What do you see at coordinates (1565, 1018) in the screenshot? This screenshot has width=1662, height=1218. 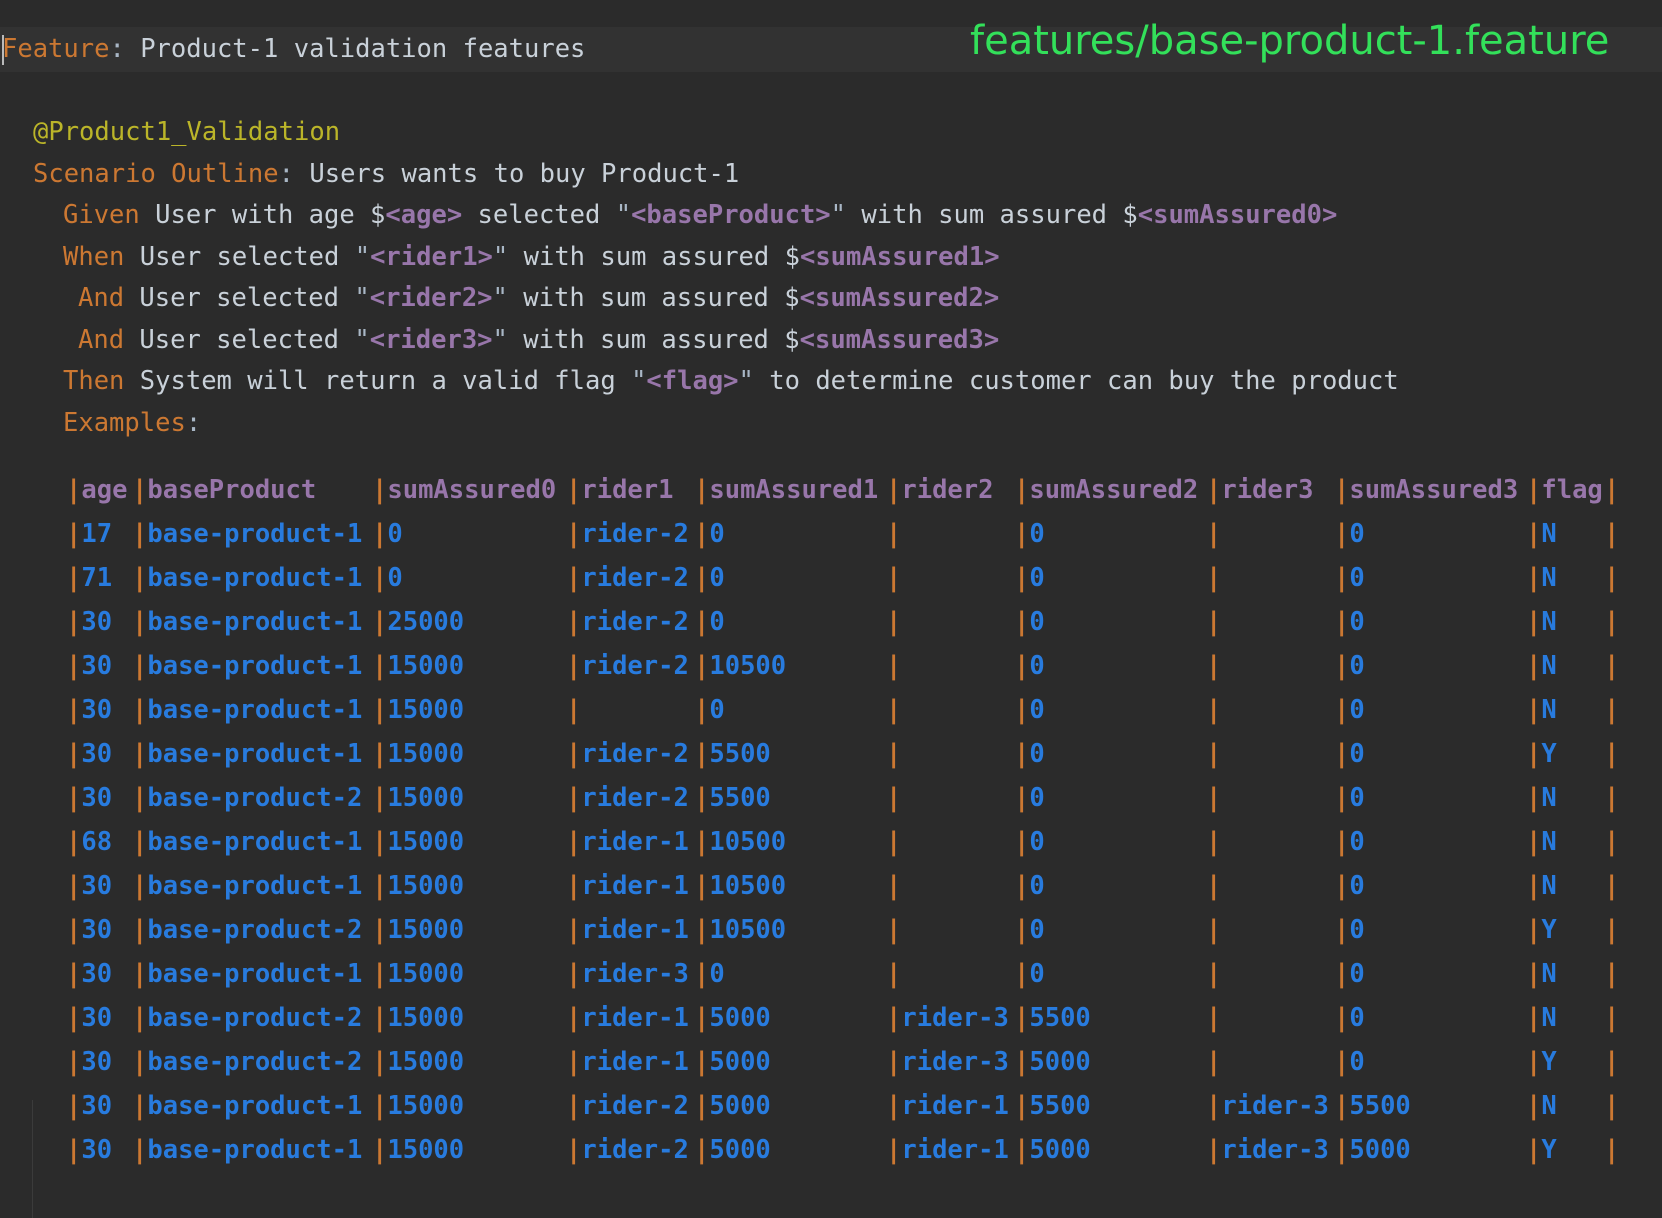 I see `table-cell-flag: |N` at bounding box center [1565, 1018].